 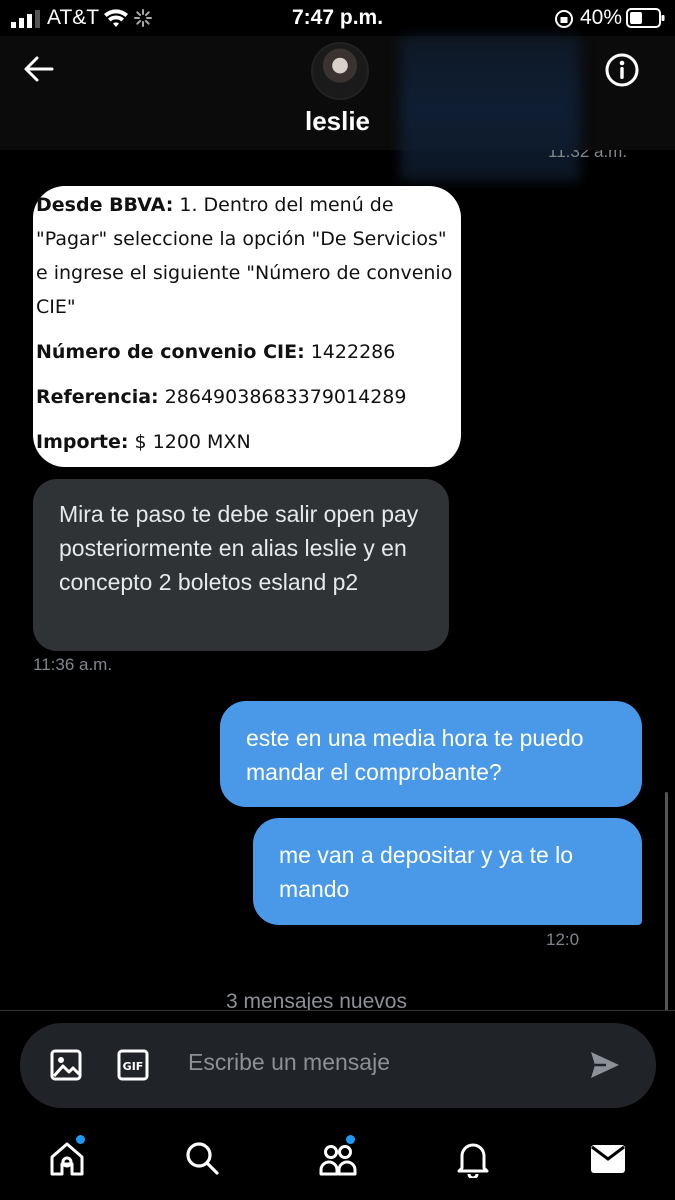 I want to click on message-text: me van a depositar y ya te lo mando, so click(x=426, y=872).